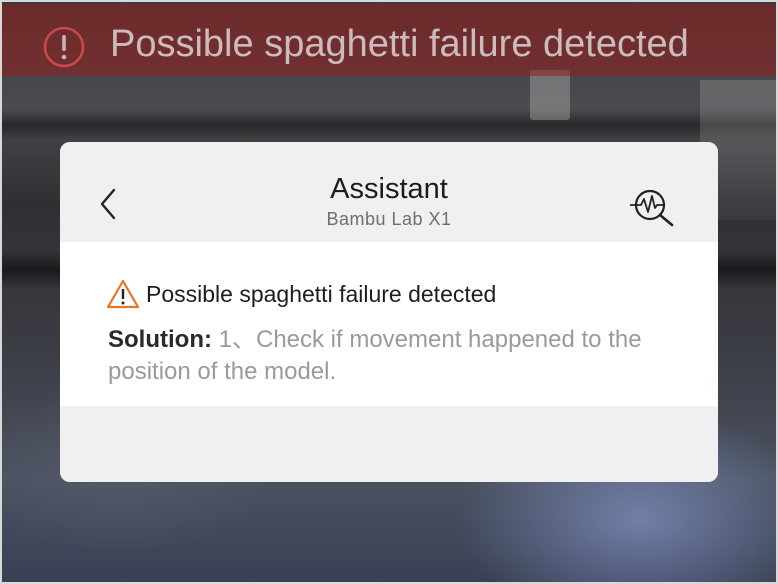 The width and height of the screenshot is (778, 584). What do you see at coordinates (653, 207) in the screenshot?
I see `magnifier-pulse-icon` at bounding box center [653, 207].